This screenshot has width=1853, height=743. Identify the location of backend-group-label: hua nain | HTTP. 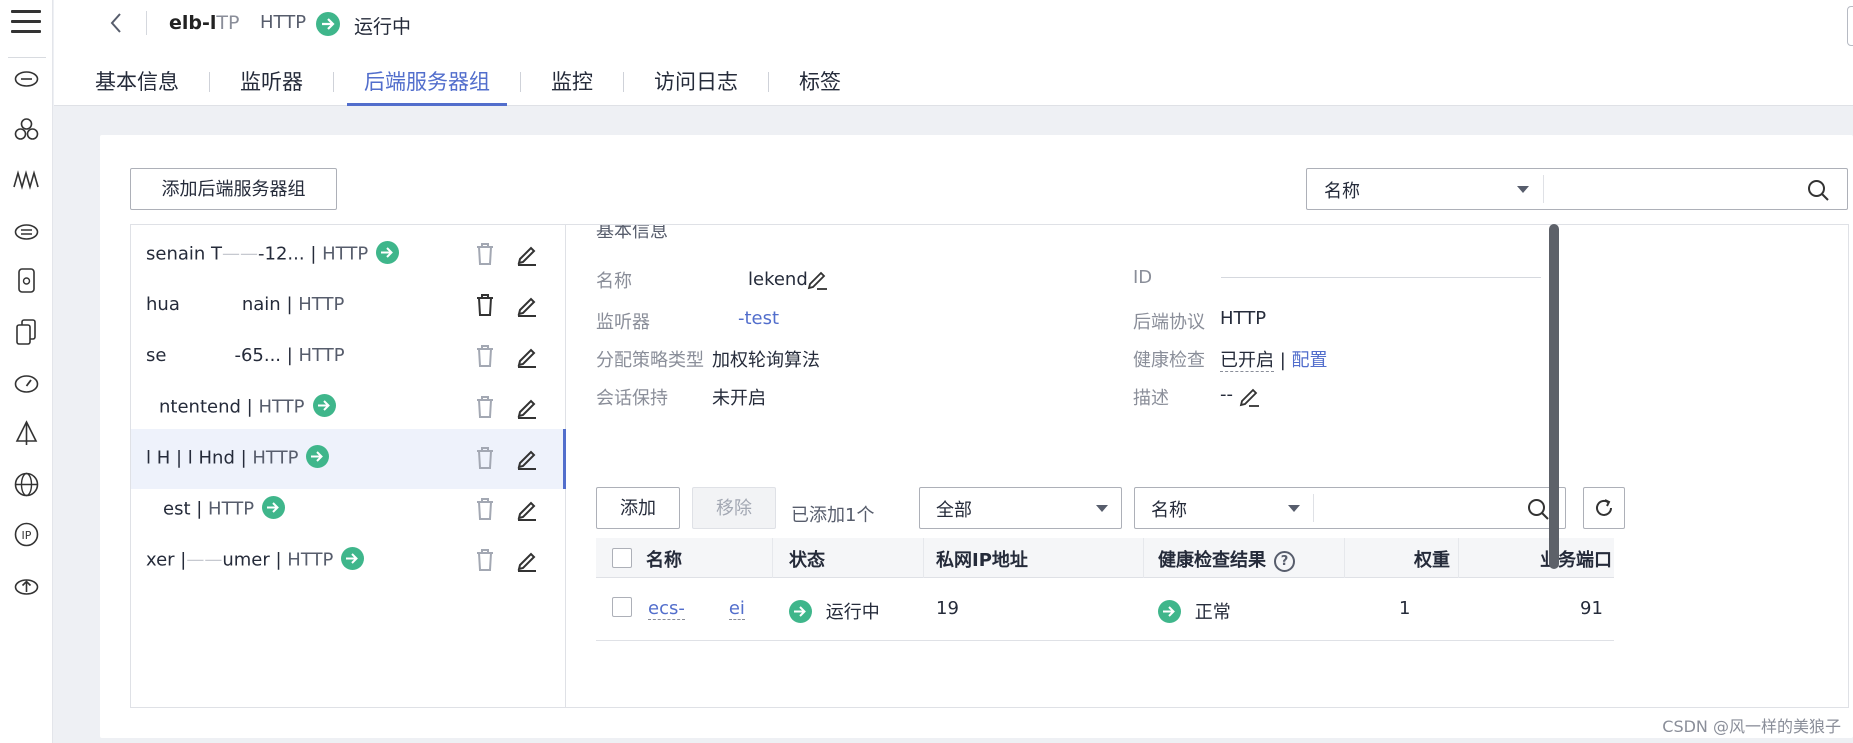
(245, 304).